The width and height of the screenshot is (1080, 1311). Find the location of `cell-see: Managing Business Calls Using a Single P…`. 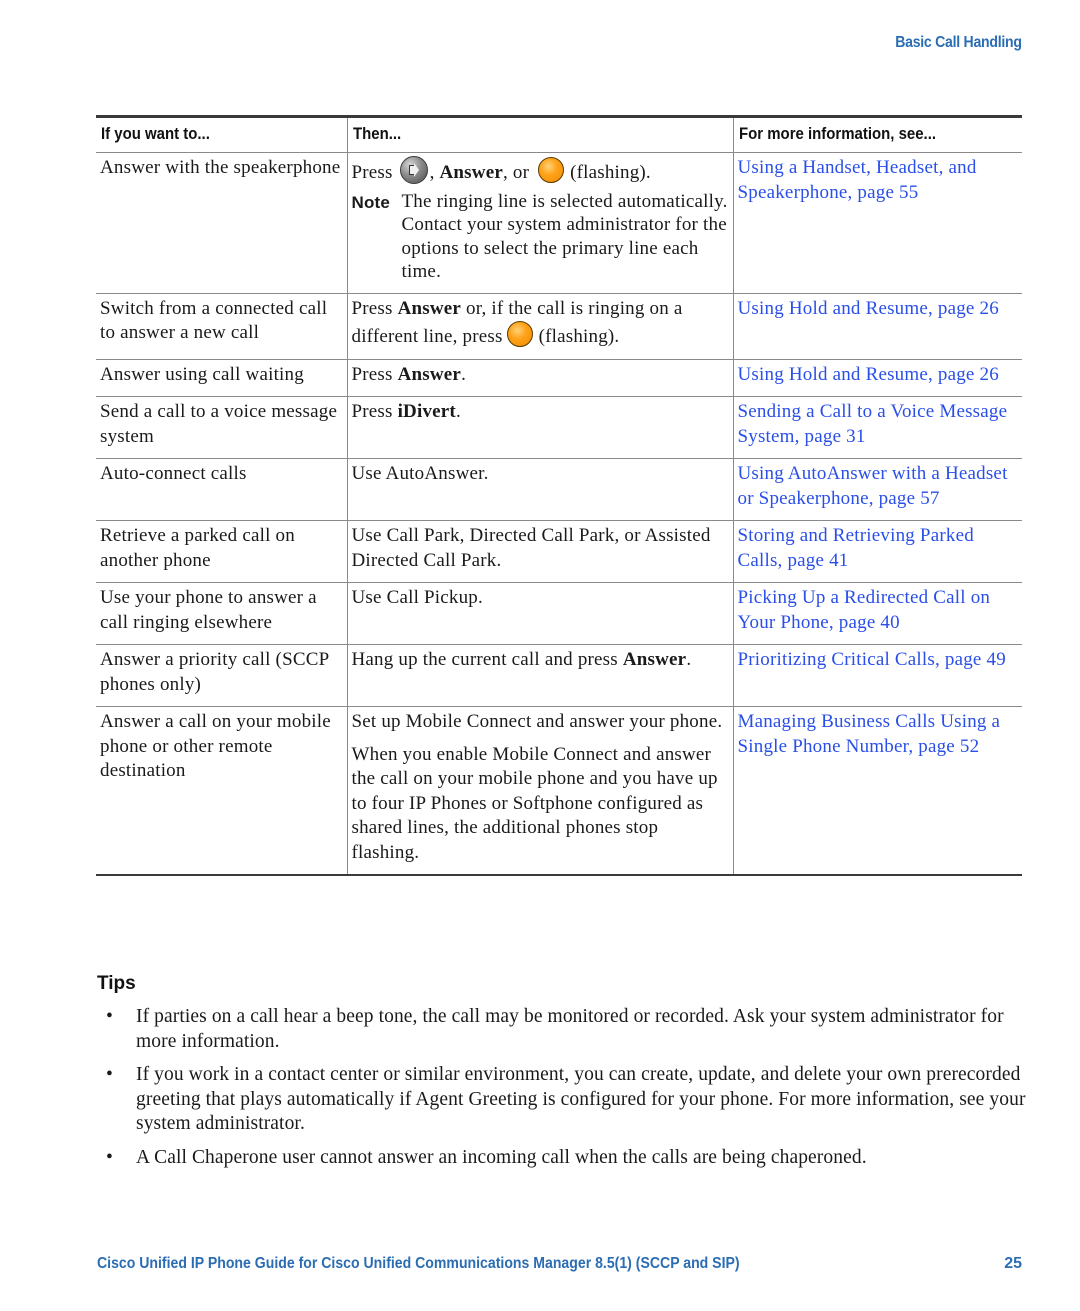

cell-see: Managing Business Calls Using a Single P… is located at coordinates (877, 791).